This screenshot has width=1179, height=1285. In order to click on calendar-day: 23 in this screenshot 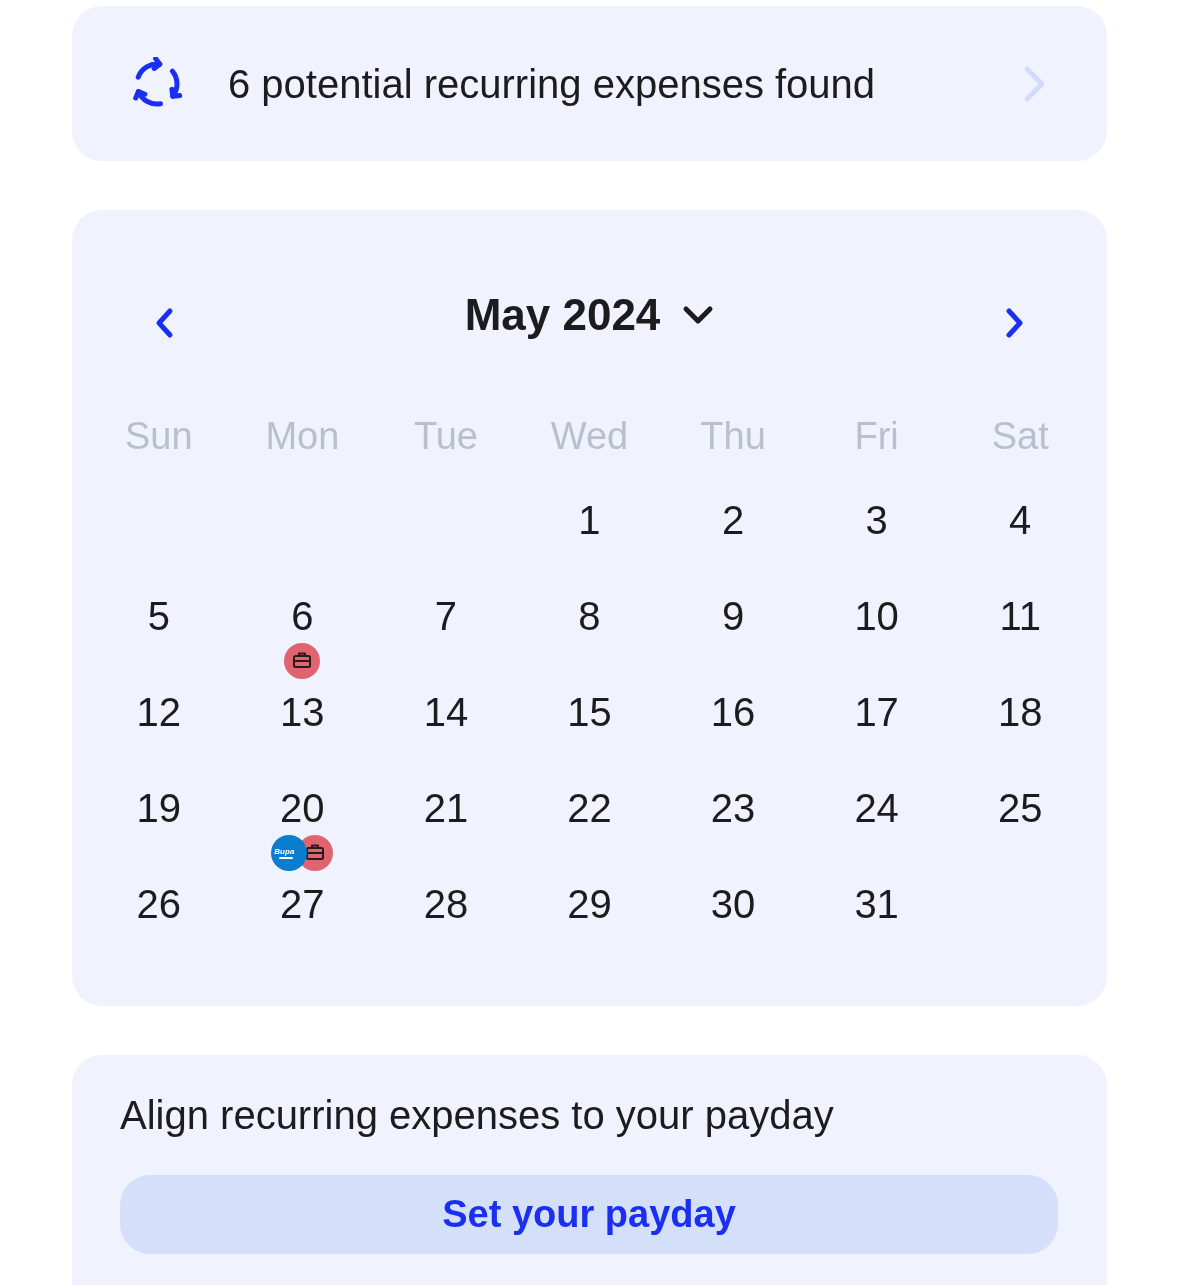, I will do `click(733, 808)`.